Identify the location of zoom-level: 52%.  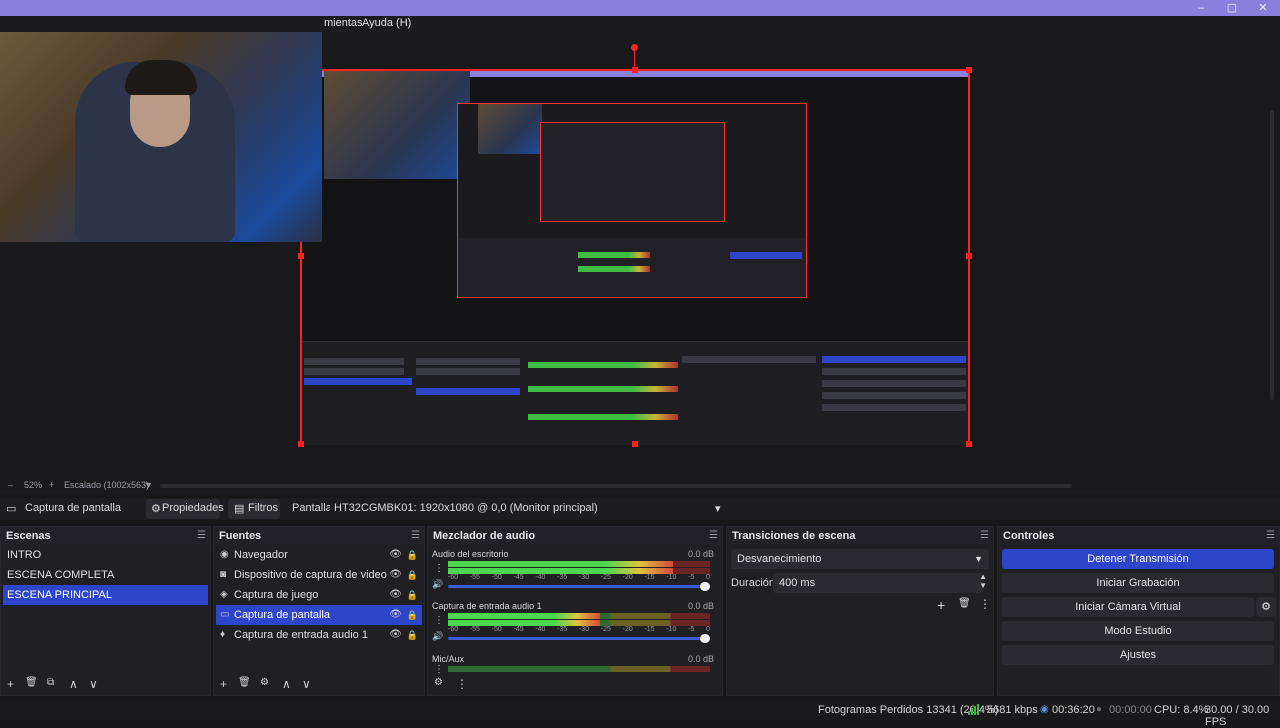
(33, 485).